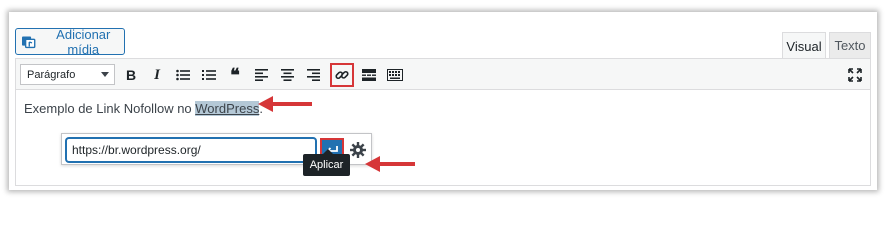 This screenshot has width=888, height=240. I want to click on apply-tooltip: Aplicar, so click(326, 165).